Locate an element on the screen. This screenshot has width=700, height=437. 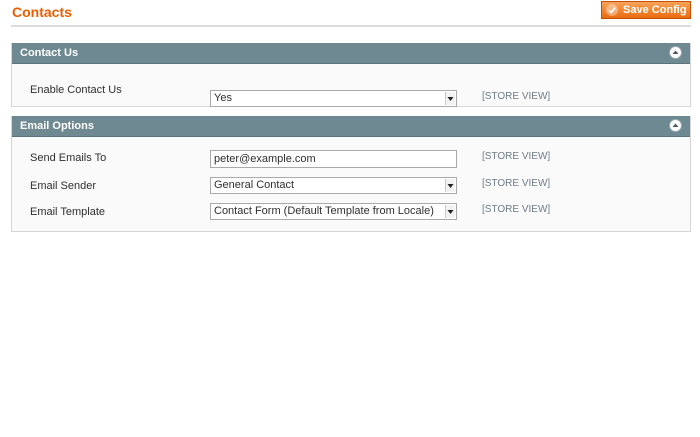
send-emails-to-input is located at coordinates (333, 159).